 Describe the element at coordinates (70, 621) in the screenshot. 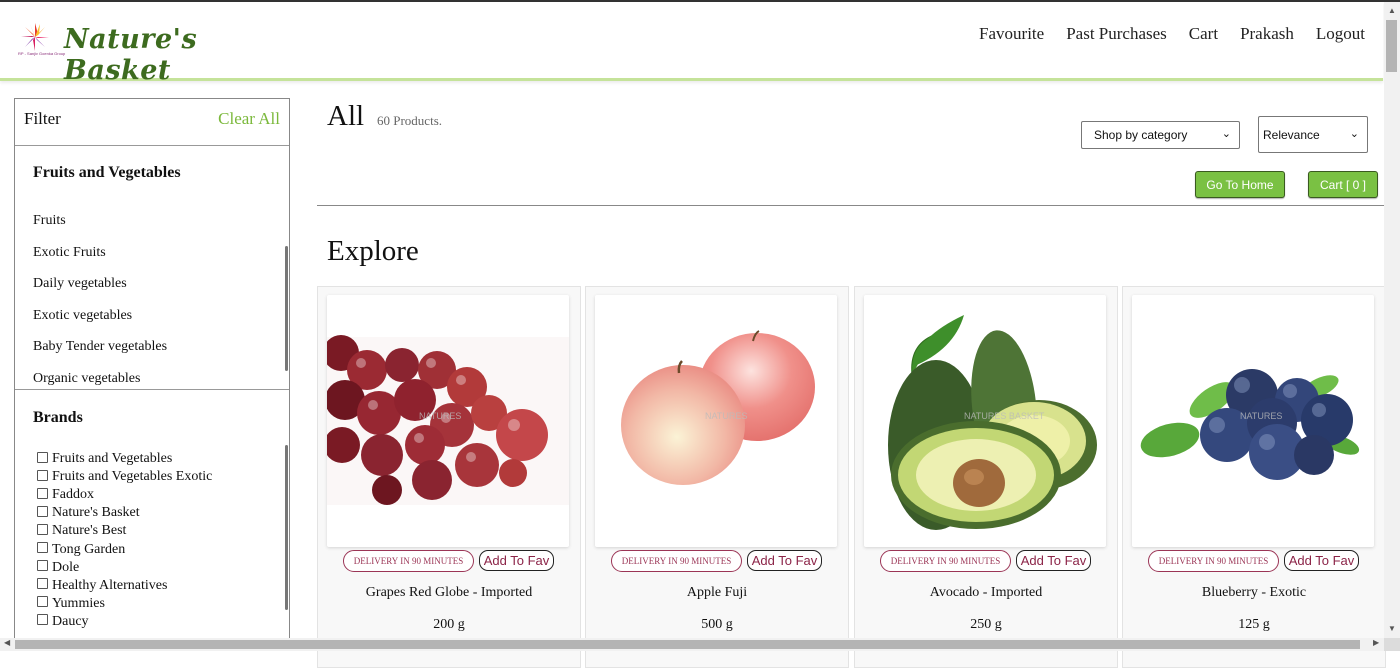

I see `brand-label: Daucy` at that location.